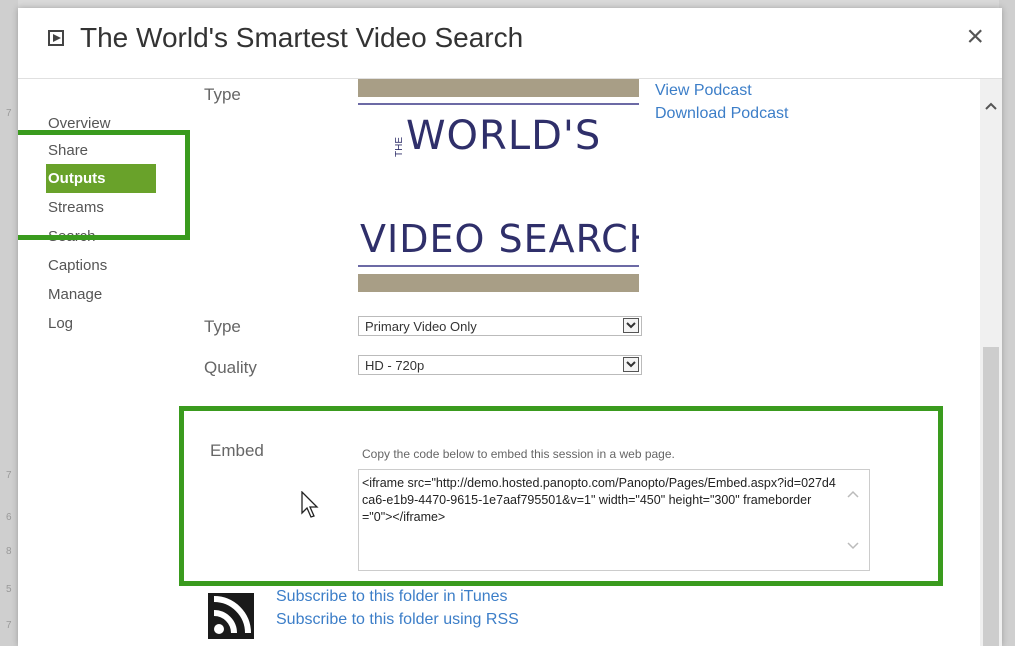 This screenshot has height=646, width=1015. What do you see at coordinates (498, 283) in the screenshot?
I see `thumbnail-bottom-bar` at bounding box center [498, 283].